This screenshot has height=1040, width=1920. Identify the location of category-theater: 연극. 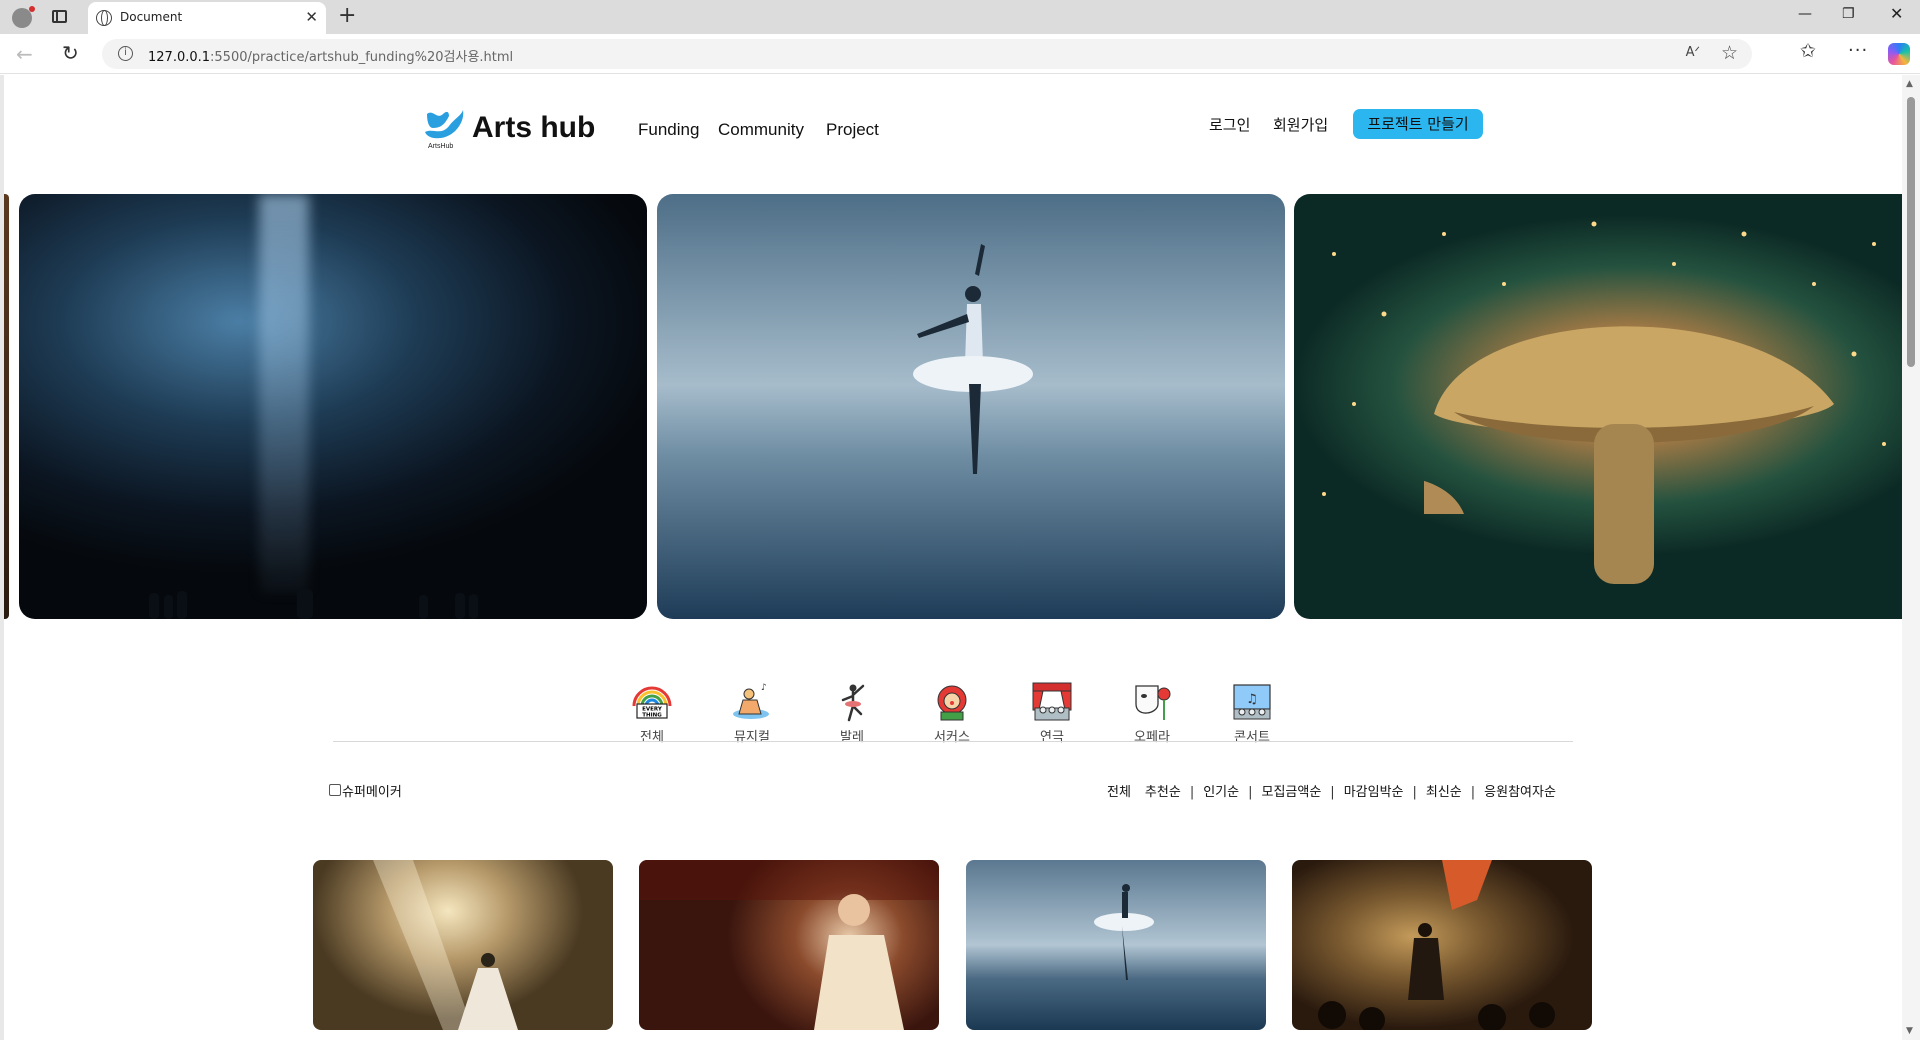
(1052, 712).